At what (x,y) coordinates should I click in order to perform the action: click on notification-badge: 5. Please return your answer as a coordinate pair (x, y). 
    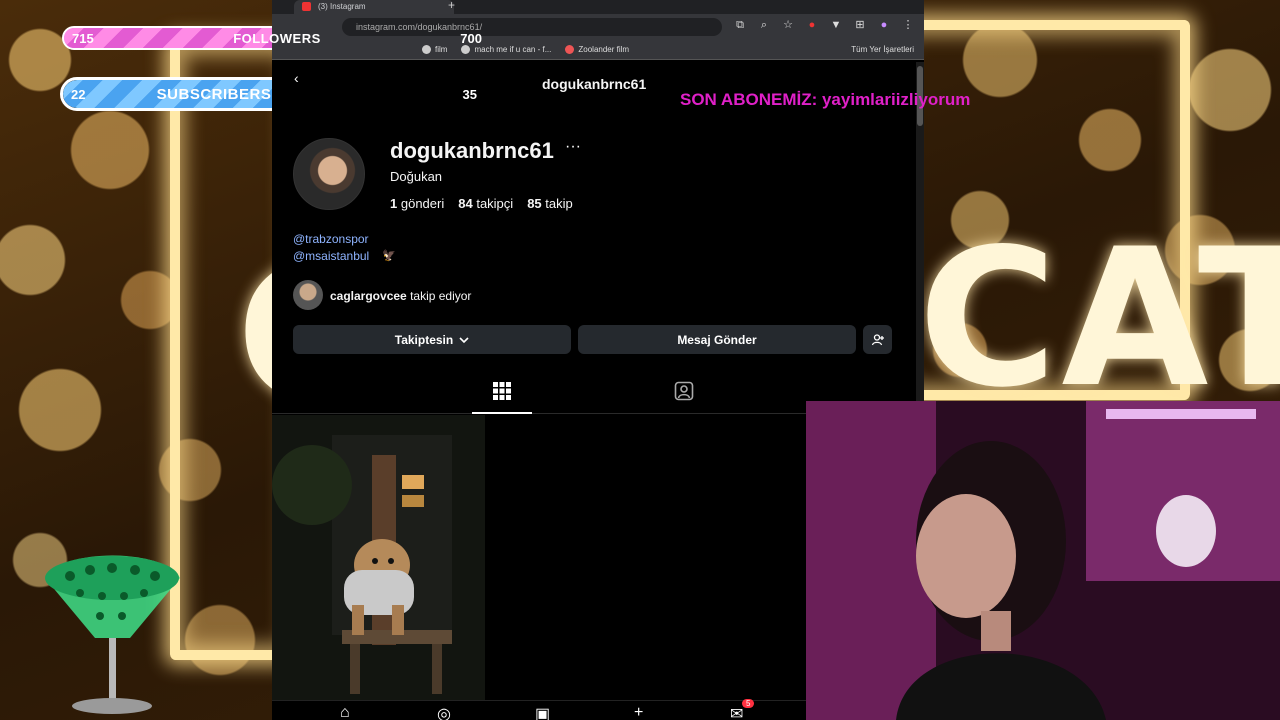
    Looking at the image, I should click on (748, 703).